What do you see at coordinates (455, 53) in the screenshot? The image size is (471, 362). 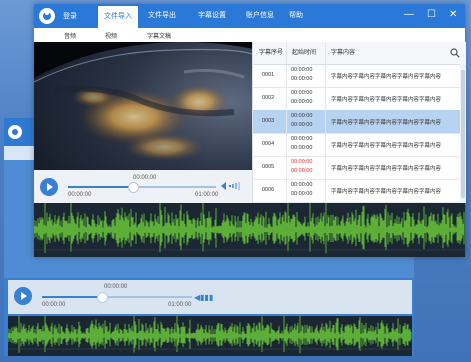 I see `search-icon` at bounding box center [455, 53].